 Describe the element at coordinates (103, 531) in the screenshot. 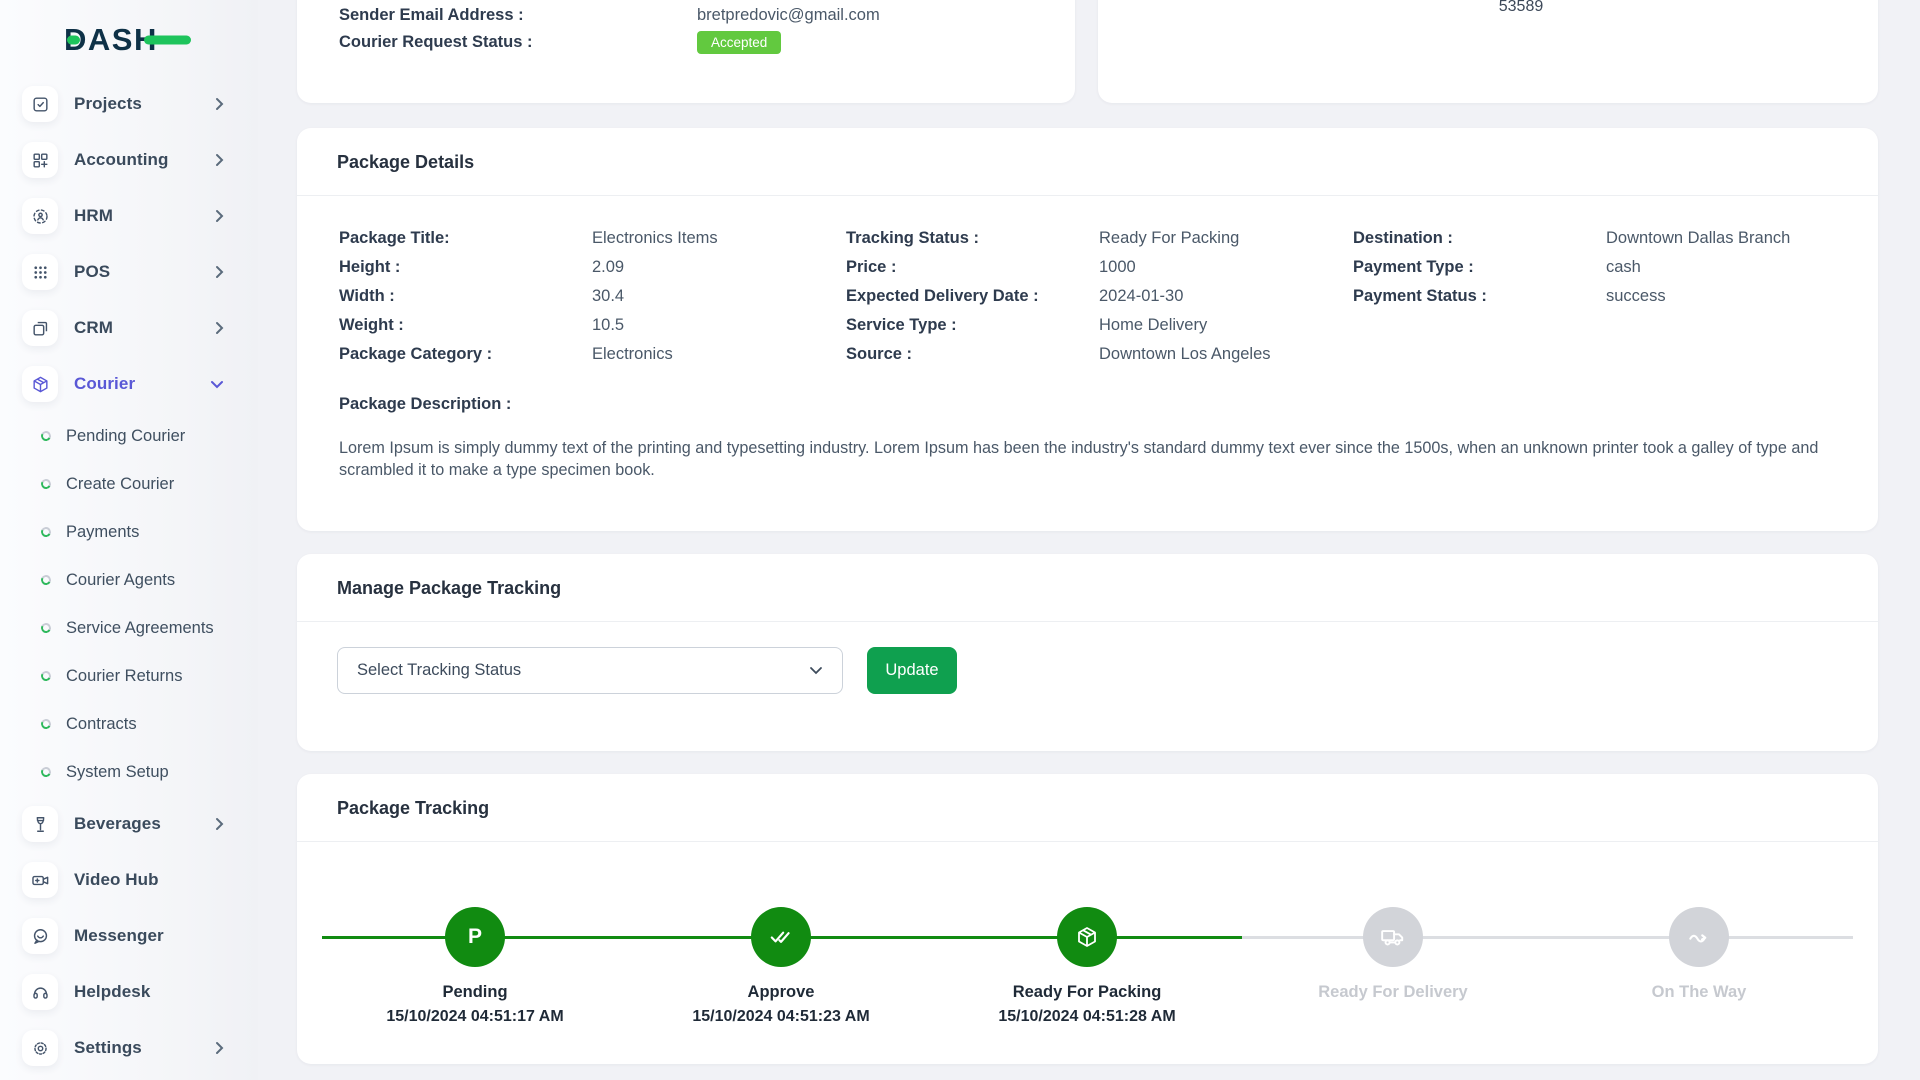

I see `sidebar-subitem-label: Payments` at that location.